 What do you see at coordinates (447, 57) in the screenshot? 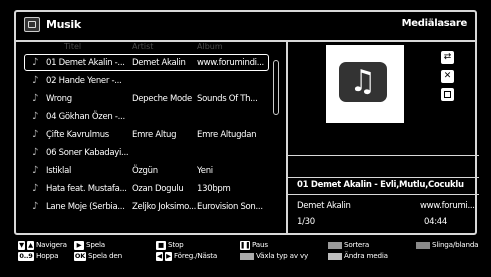
I see `repeat-icon: ⇄` at bounding box center [447, 57].